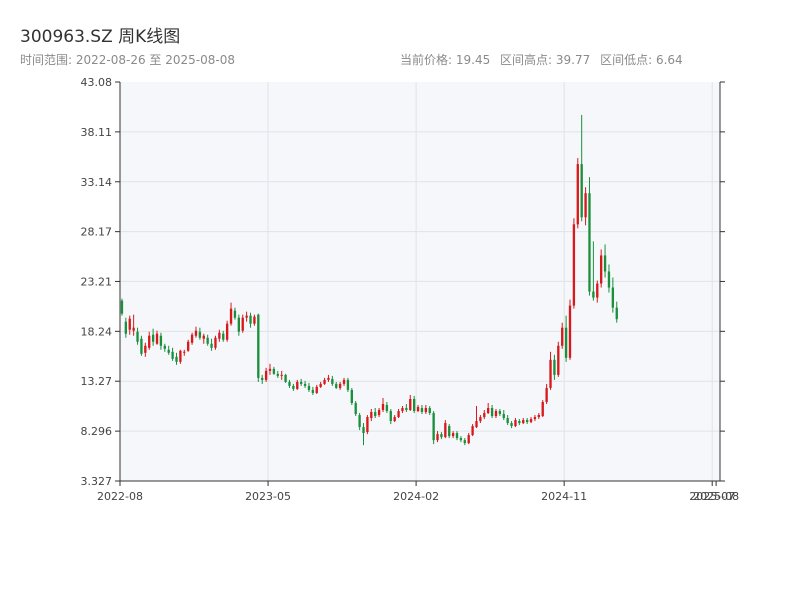 This screenshot has height=600, width=800. Describe the element at coordinates (564, 496) in the screenshot. I see `x-tick-label: 2024-11` at that location.